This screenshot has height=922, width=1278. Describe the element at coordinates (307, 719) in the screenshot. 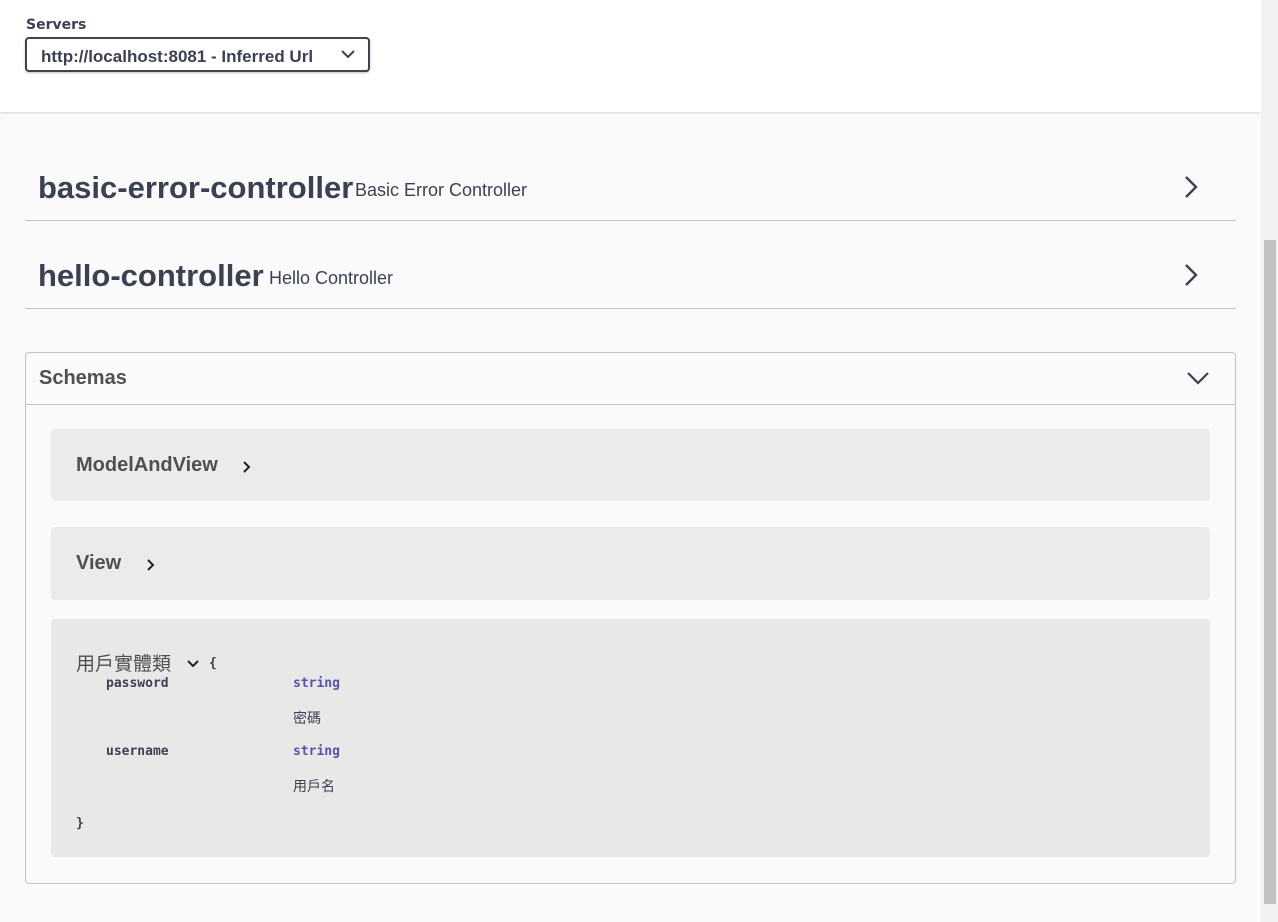

I see `property-description: 密碼` at that location.